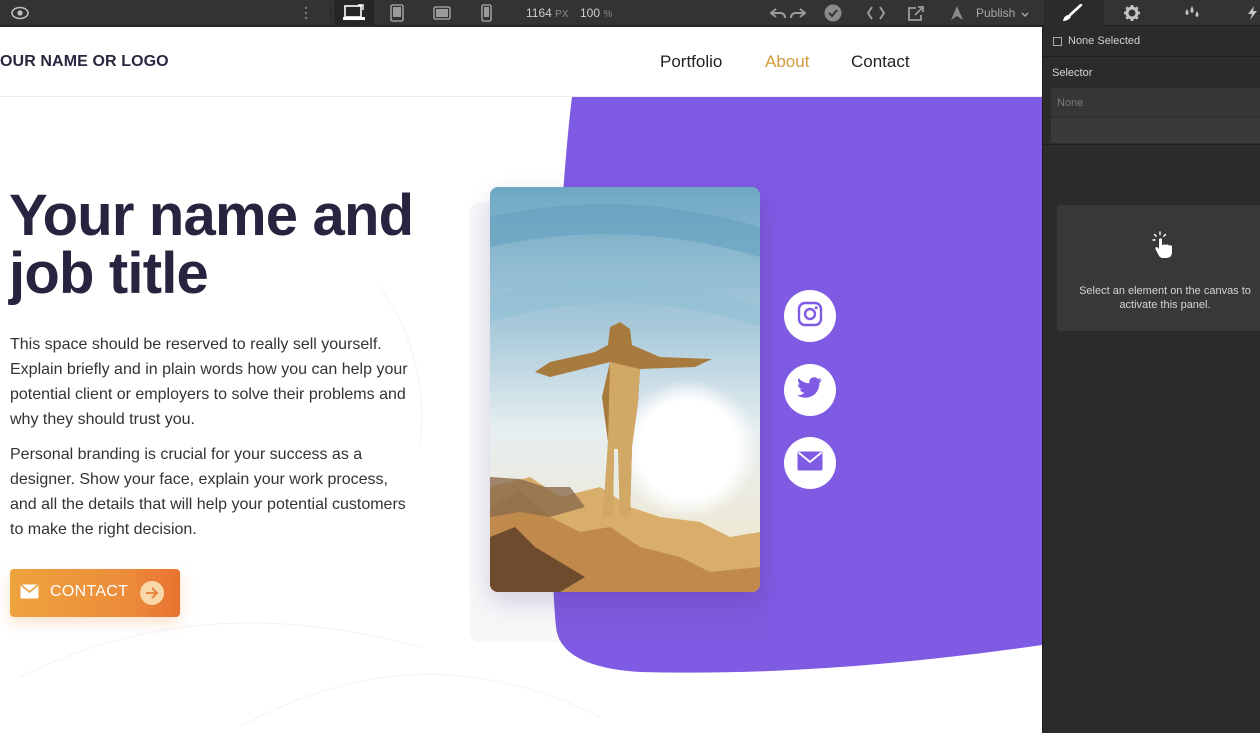  Describe the element at coordinates (691, 62) in the screenshot. I see `nav-link-portfolio: Portfolio` at that location.